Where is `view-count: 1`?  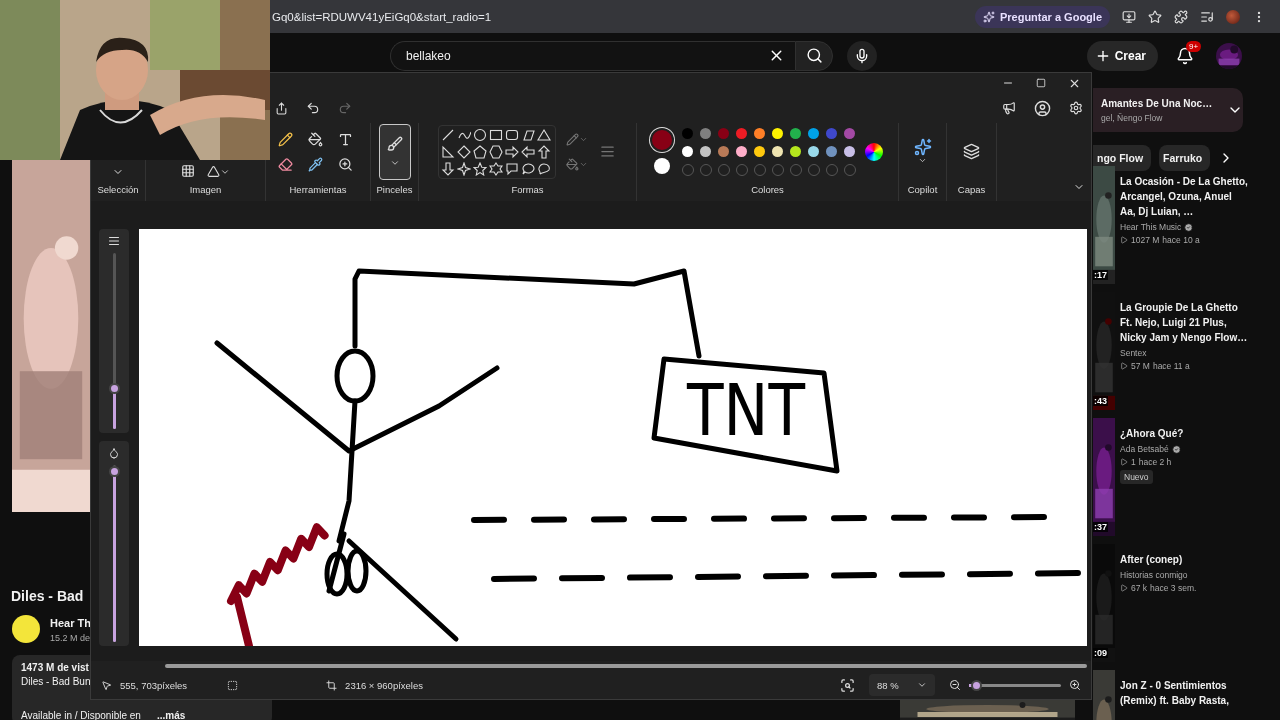 view-count: 1 is located at coordinates (1133, 462).